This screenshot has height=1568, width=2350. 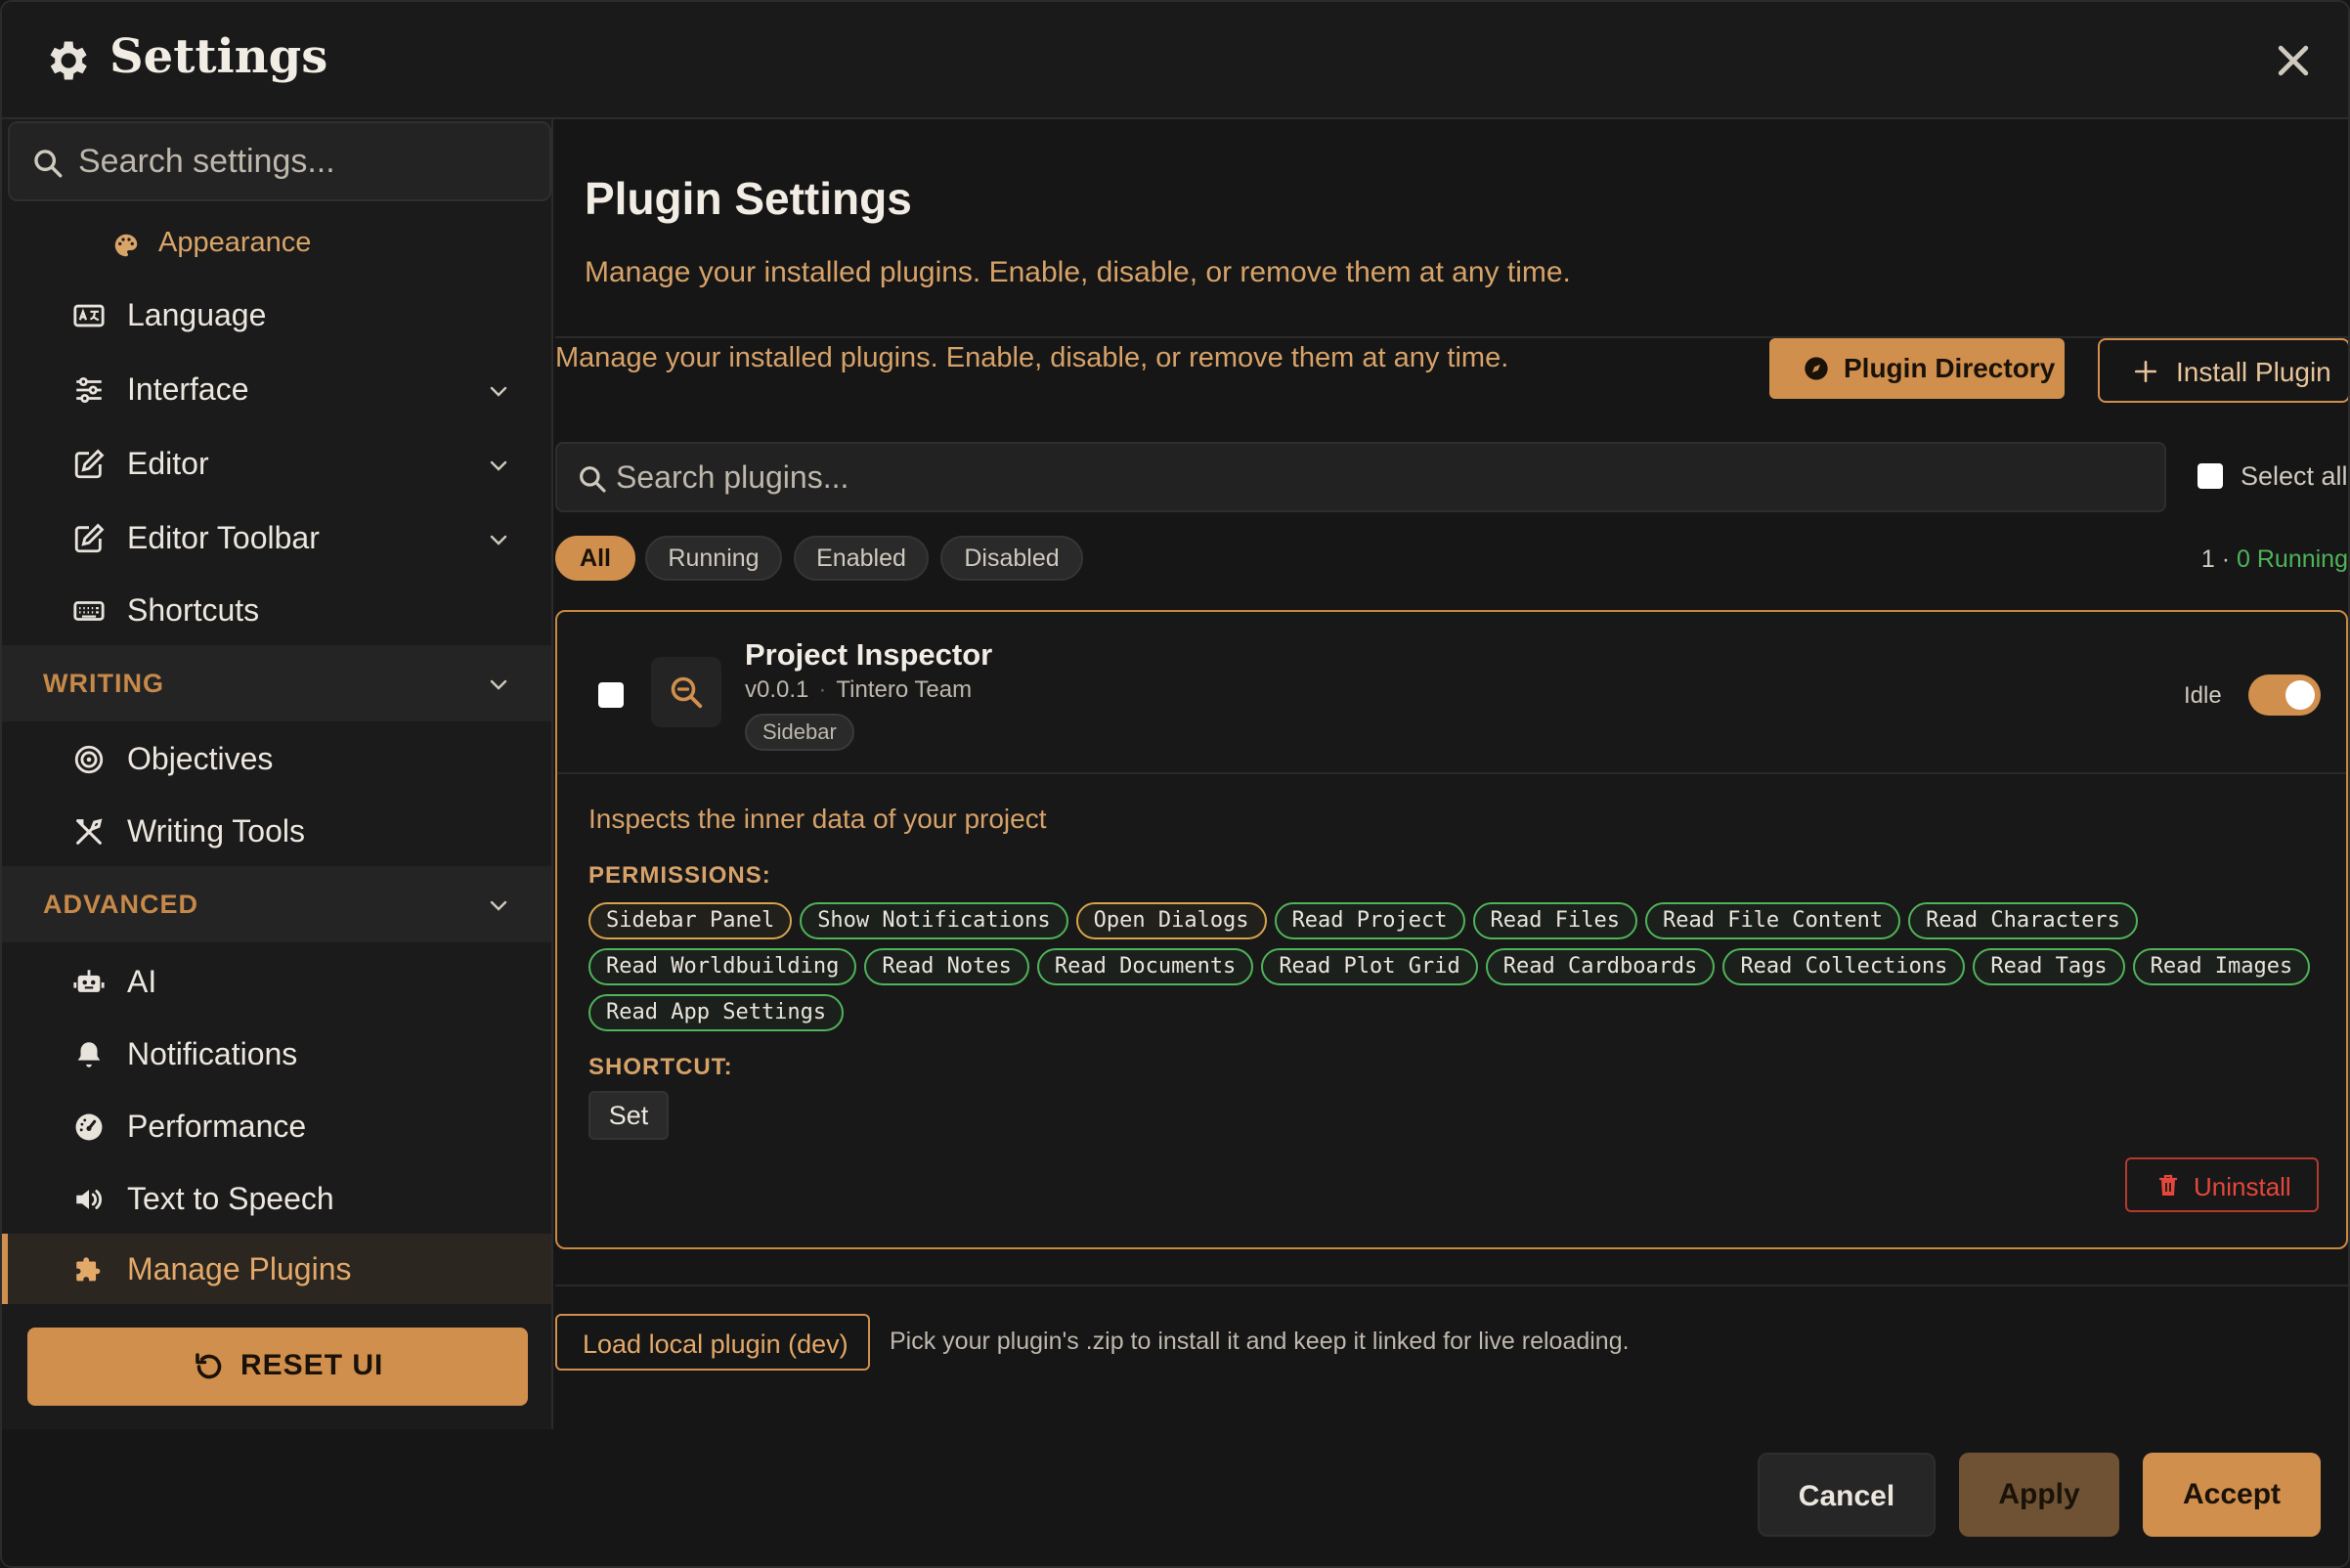 I want to click on permission-badge: Read Tags, so click(x=2049, y=967).